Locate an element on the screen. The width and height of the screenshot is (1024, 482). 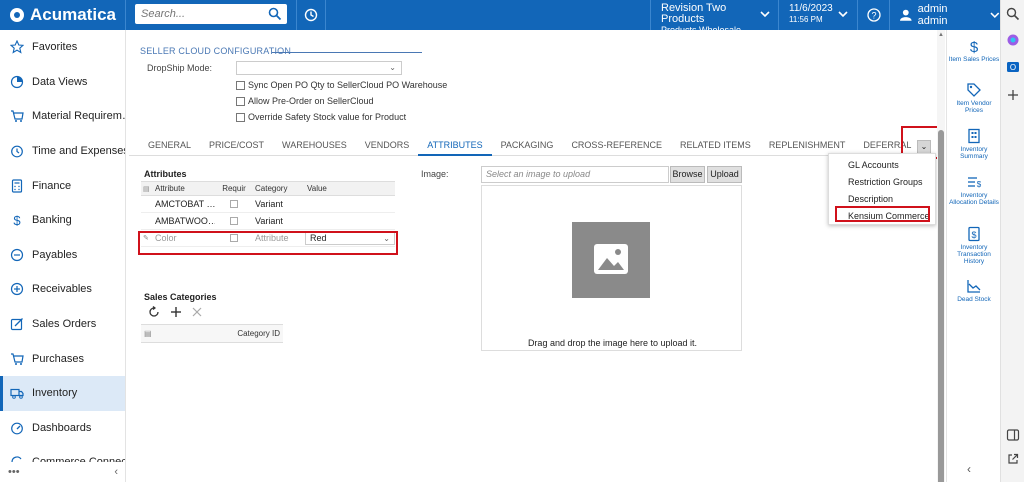
copilot-icon is located at coordinates (1013, 40).